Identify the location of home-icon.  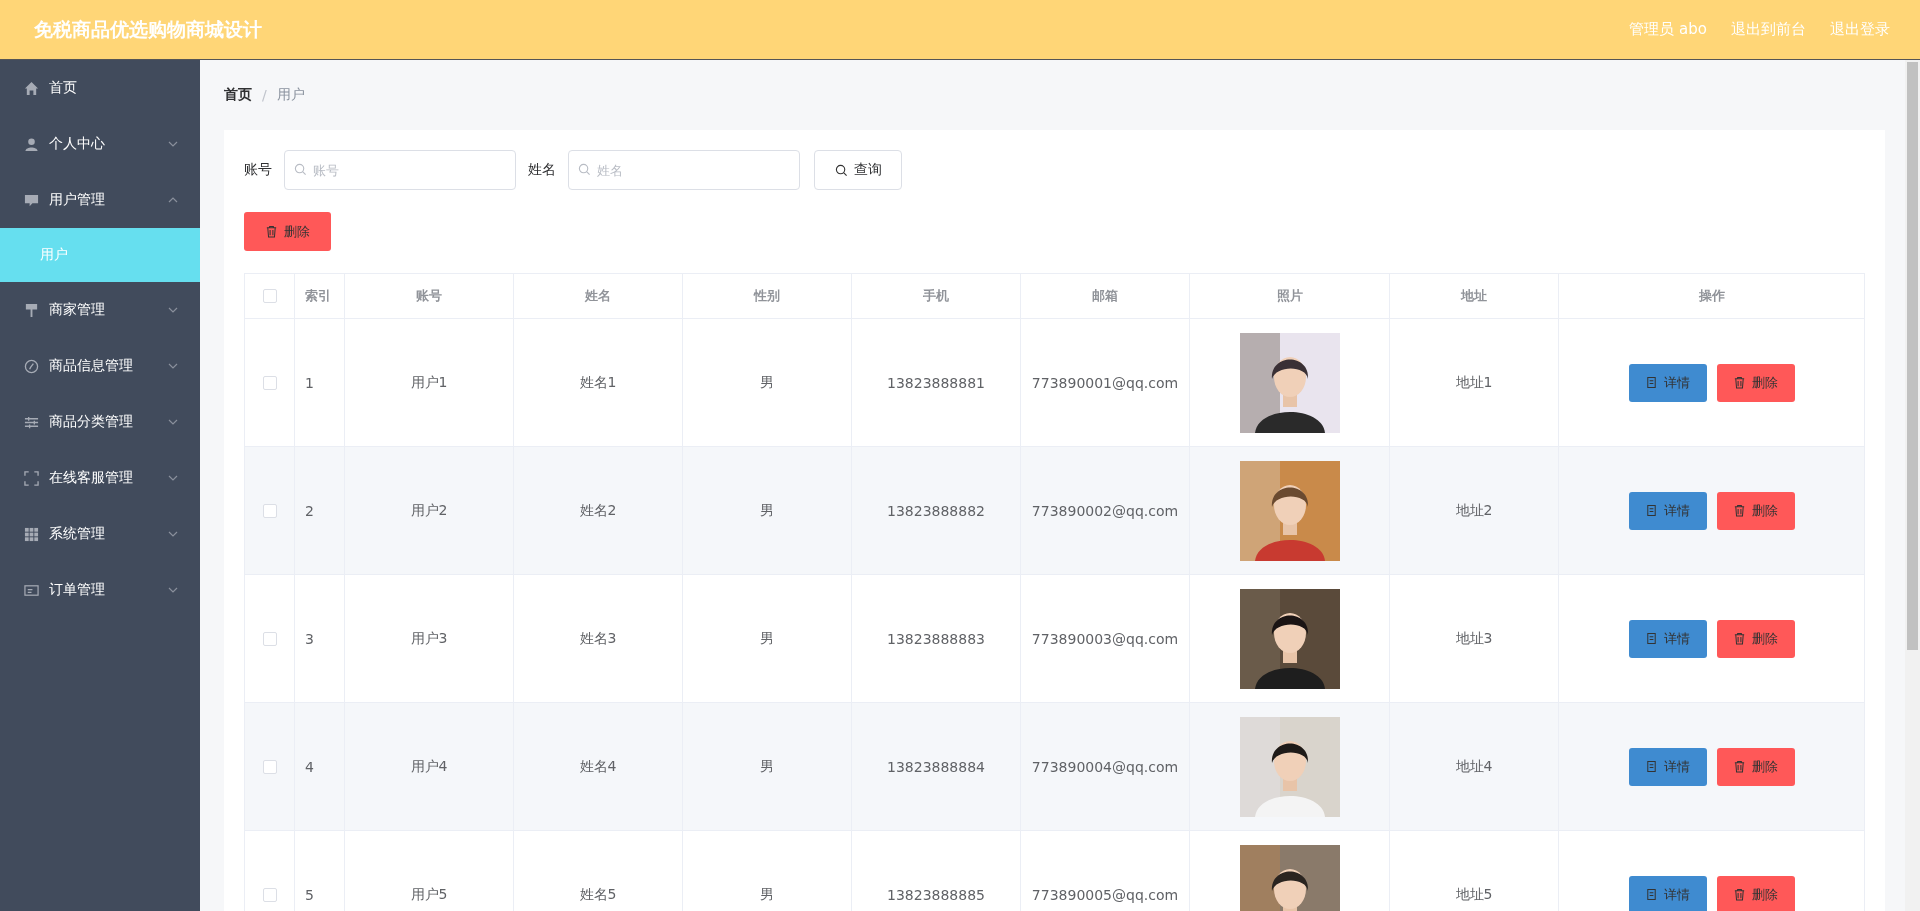
(31, 88).